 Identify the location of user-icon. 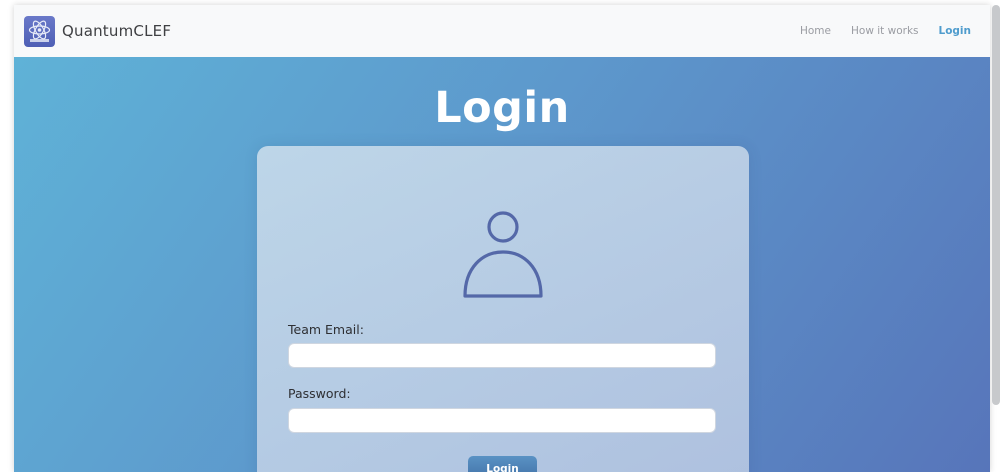
(503, 254).